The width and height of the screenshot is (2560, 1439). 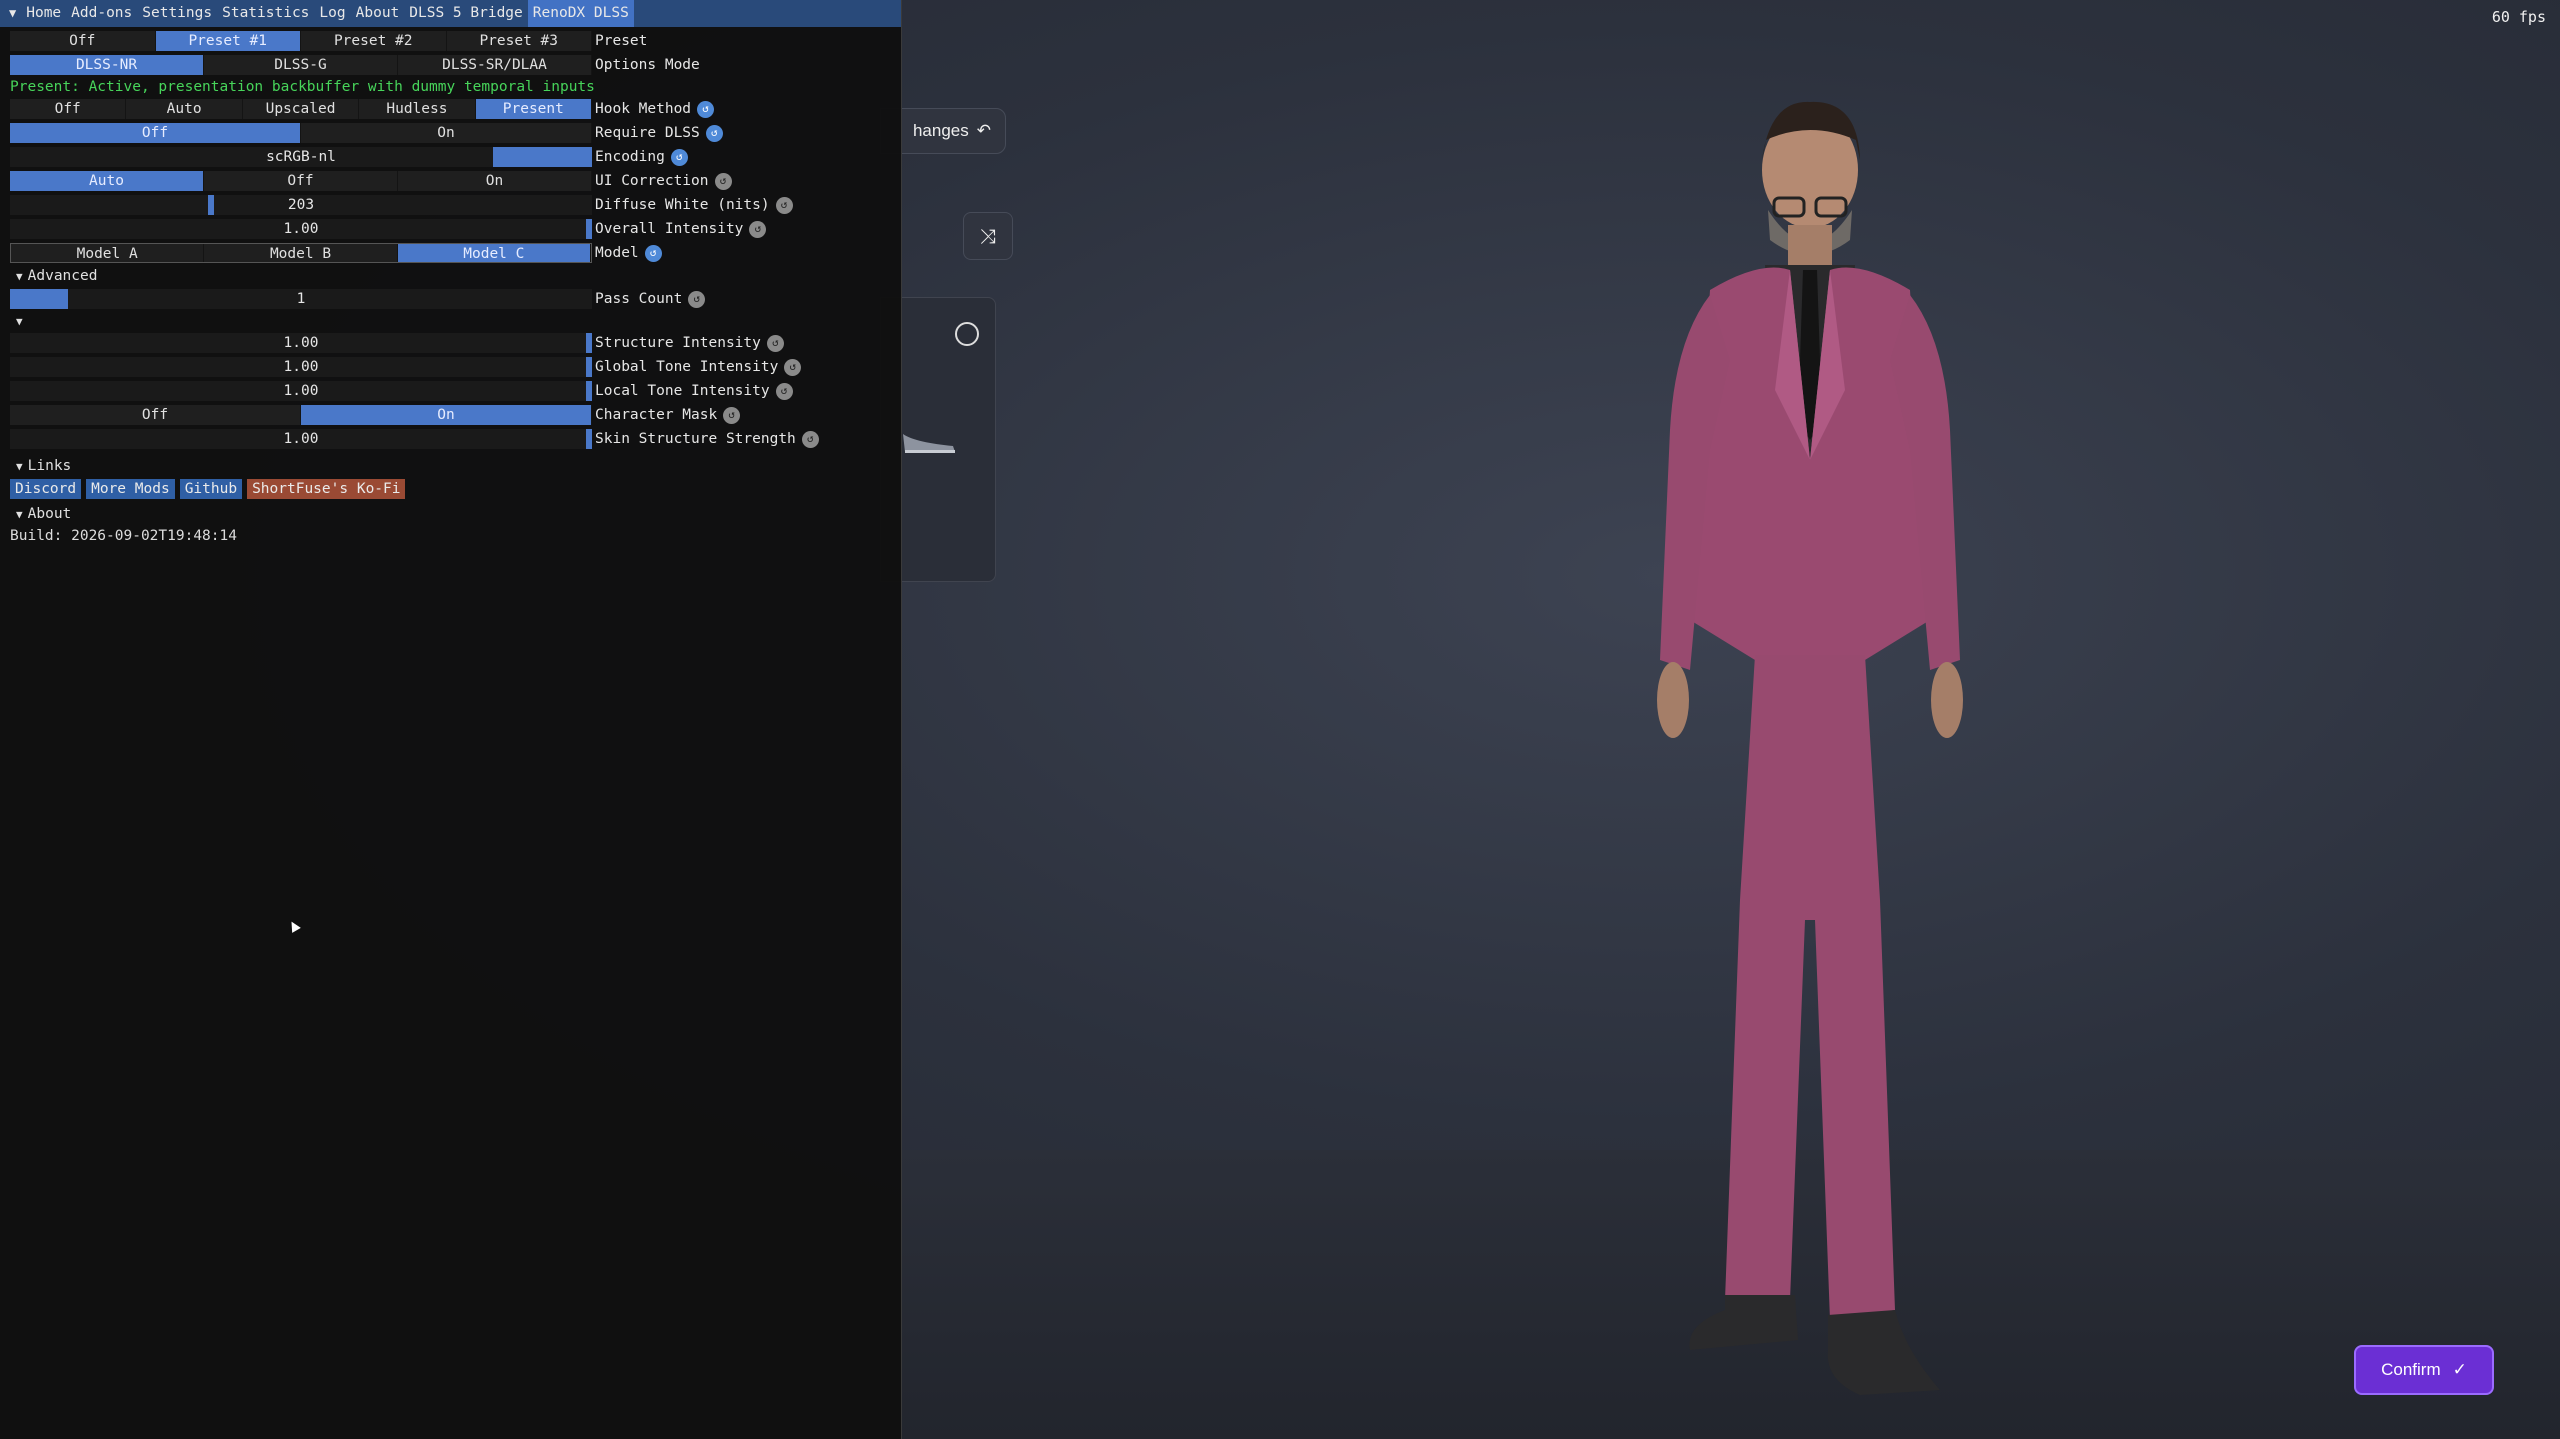 I want to click on skin-structure-strength-row: 1.00 Skin Structure Strength ↺, so click(x=450, y=439).